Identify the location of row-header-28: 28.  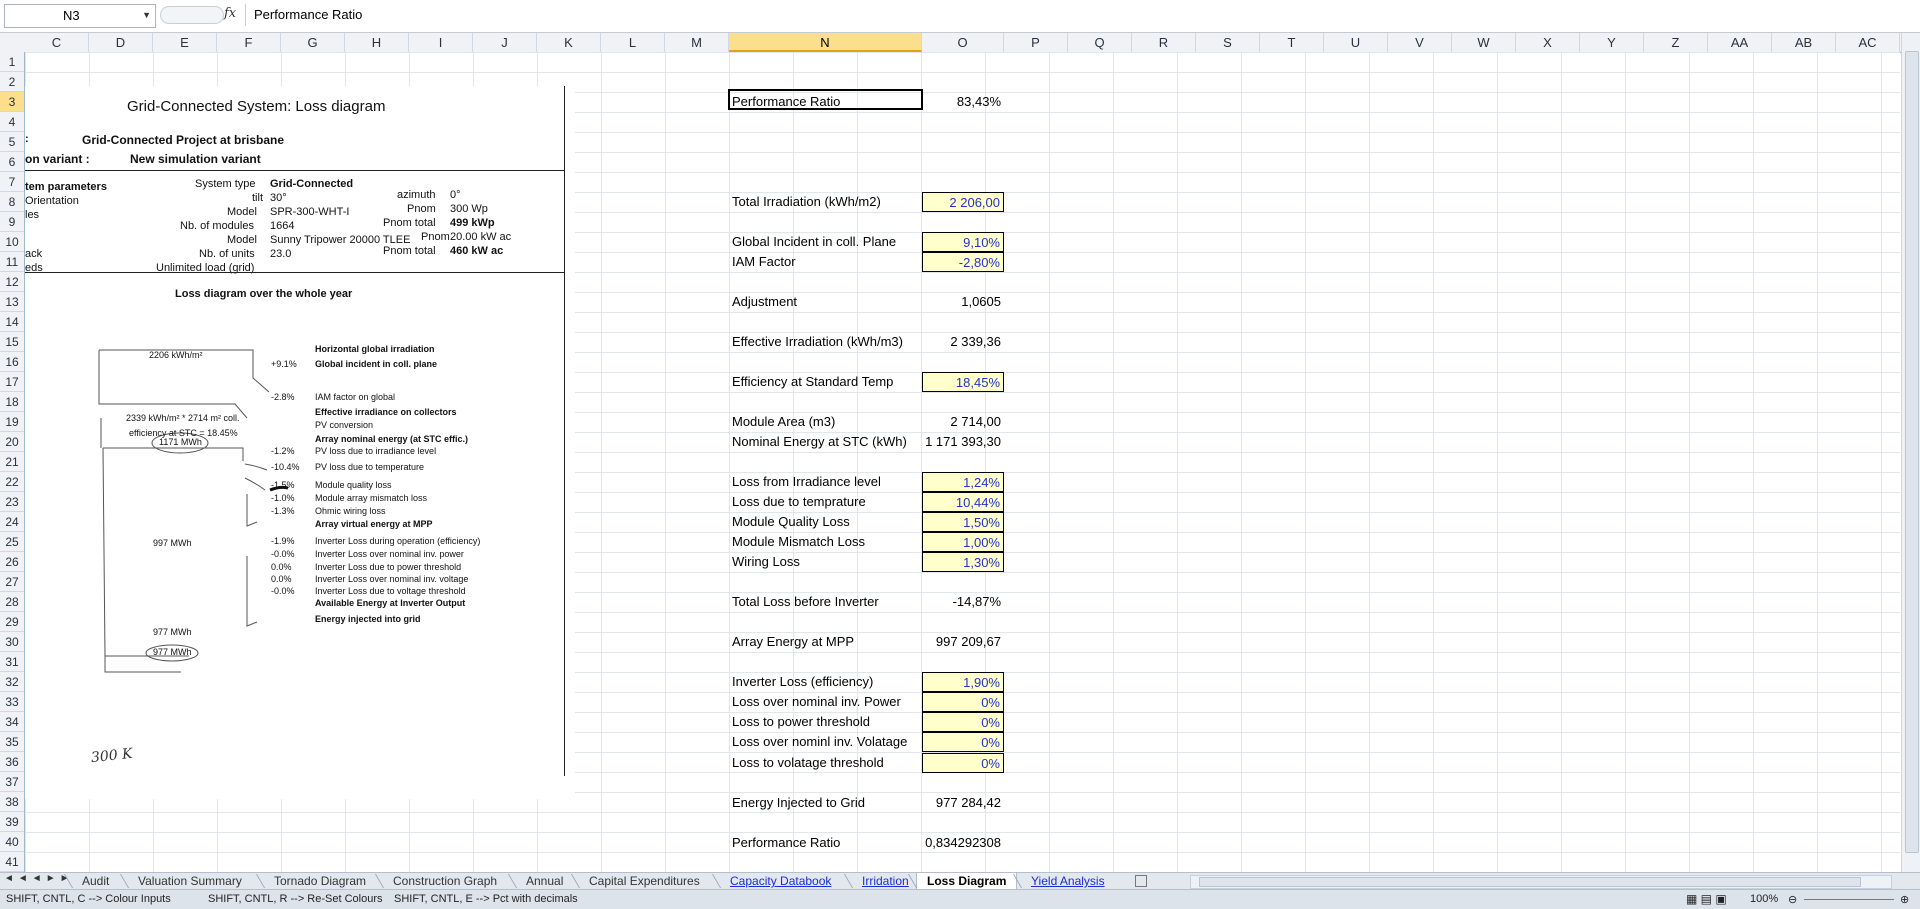
(12, 602).